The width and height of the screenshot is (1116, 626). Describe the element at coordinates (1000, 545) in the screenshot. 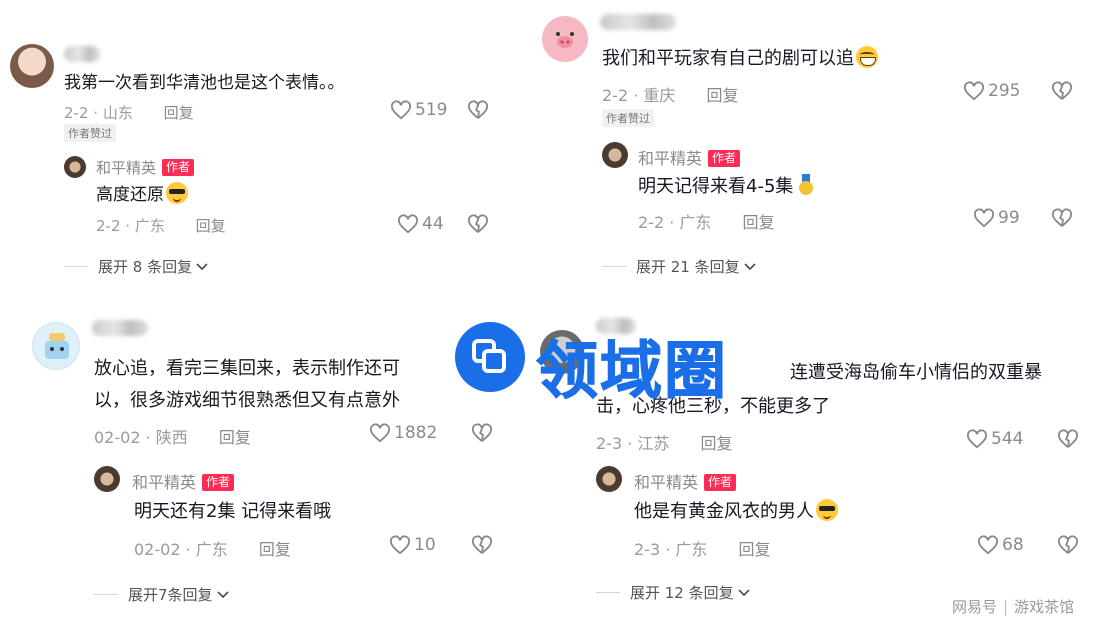

I see `like-button: 68` at that location.